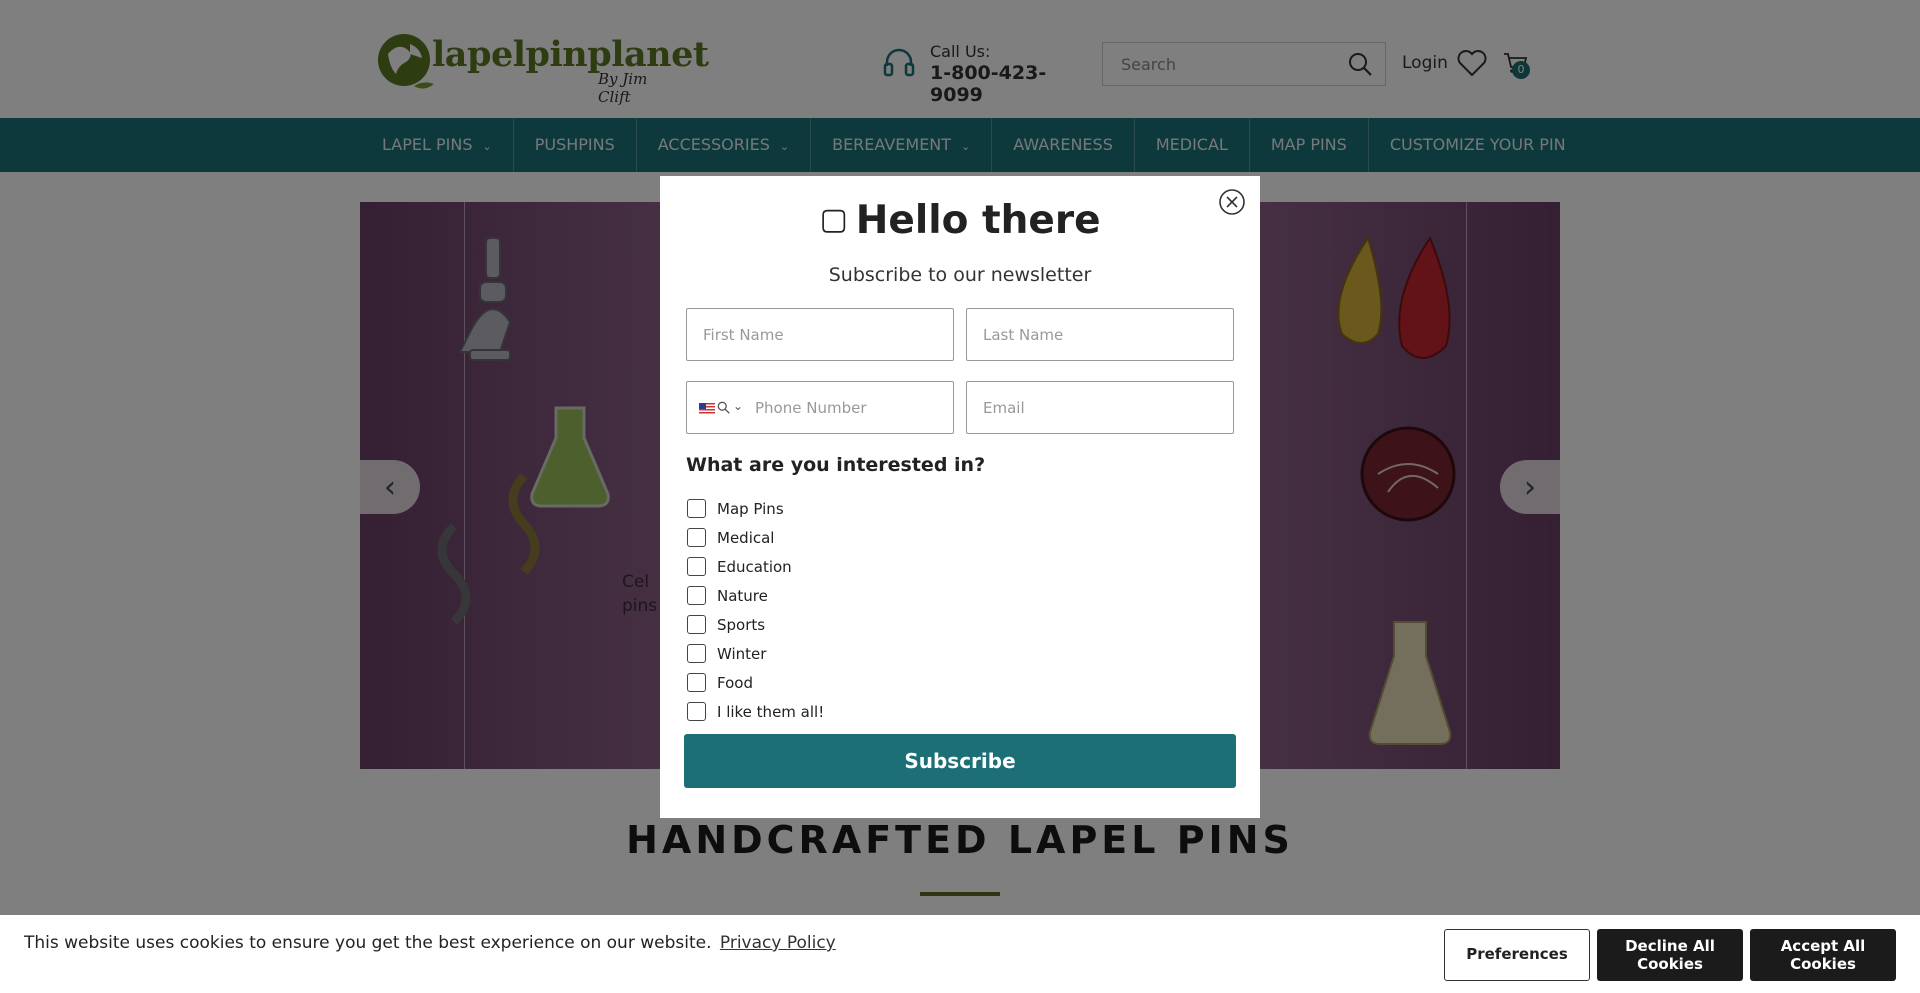 This screenshot has width=1920, height=993. Describe the element at coordinates (1670, 955) in the screenshot. I see `decline-cookies-button: Decline All Cookies` at that location.